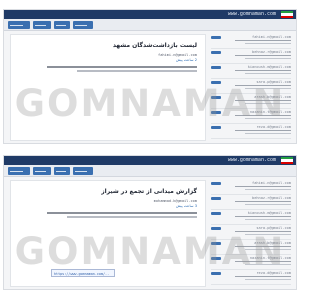 This screenshot has height=300, width=320. I want to click on sidebar-email: nazanin.t@gmail.com, so click(270, 258).